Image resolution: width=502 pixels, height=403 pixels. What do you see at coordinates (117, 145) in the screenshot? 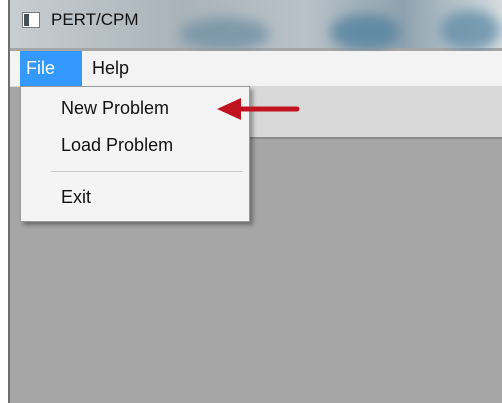
I see `load-problem-menu-item: Load Problem` at bounding box center [117, 145].